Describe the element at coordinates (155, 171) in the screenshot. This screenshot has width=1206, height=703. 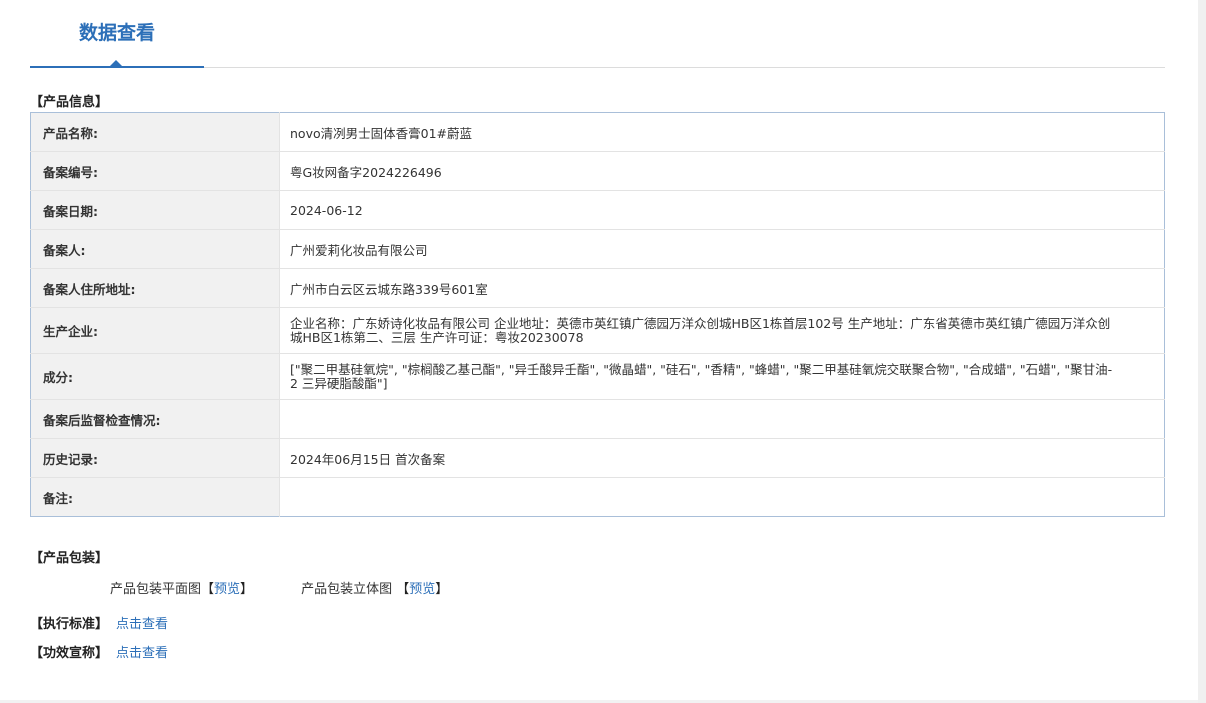
I see `row-label-filing-number: 备案编号:` at that location.